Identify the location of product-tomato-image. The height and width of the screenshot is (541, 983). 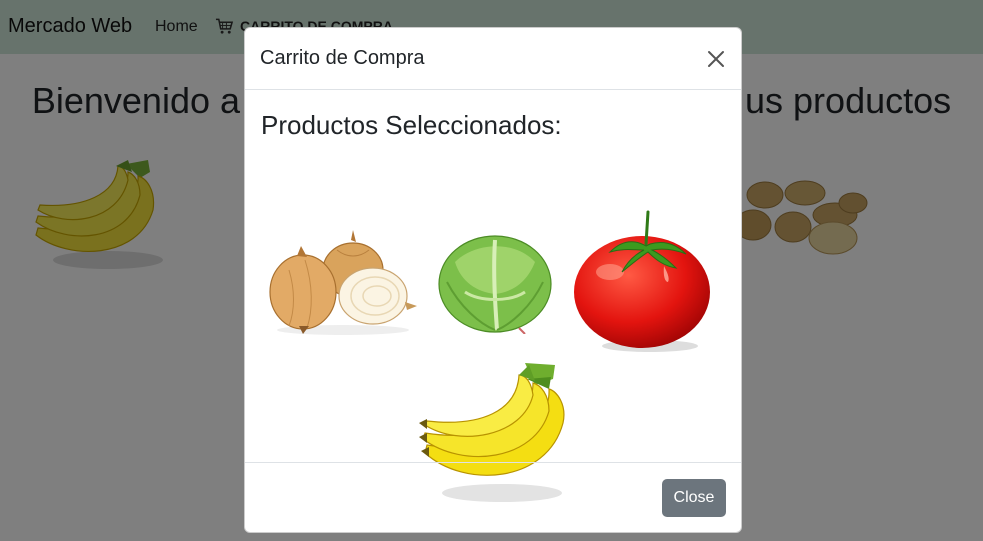
(643, 282).